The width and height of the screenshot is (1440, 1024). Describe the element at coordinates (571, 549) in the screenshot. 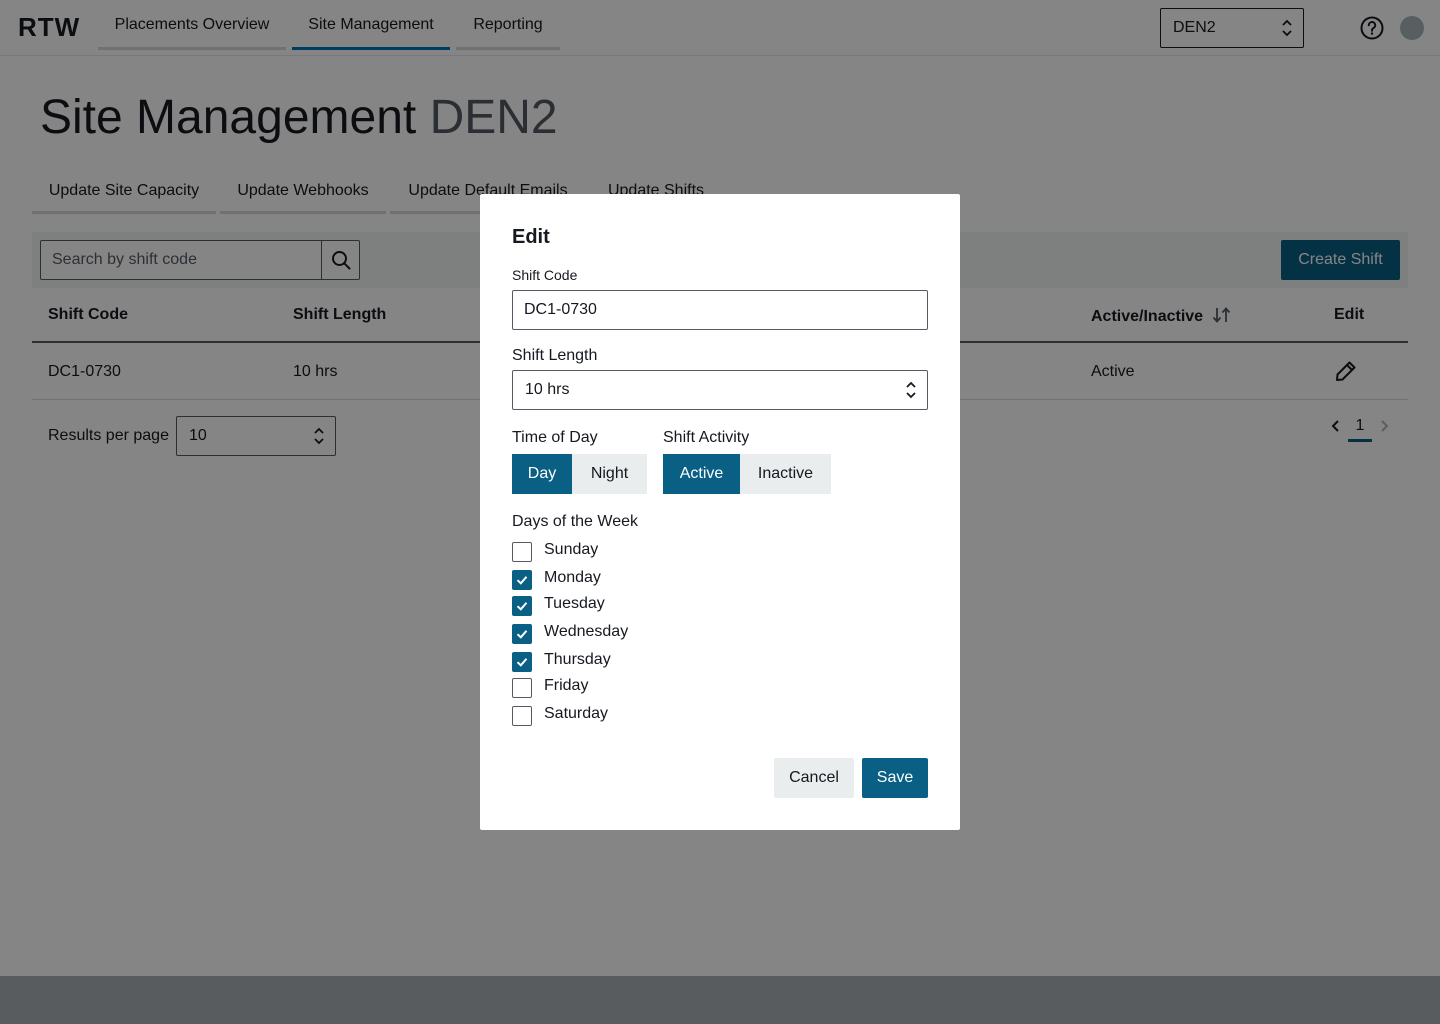

I see `checkbox-label: Sunday` at that location.